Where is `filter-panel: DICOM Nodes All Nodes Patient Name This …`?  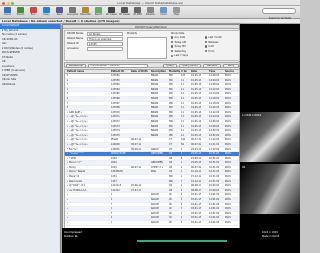
filter-panel: DICOM Nodes All Nodes Patient Name This … is located at coordinates (152, 45).